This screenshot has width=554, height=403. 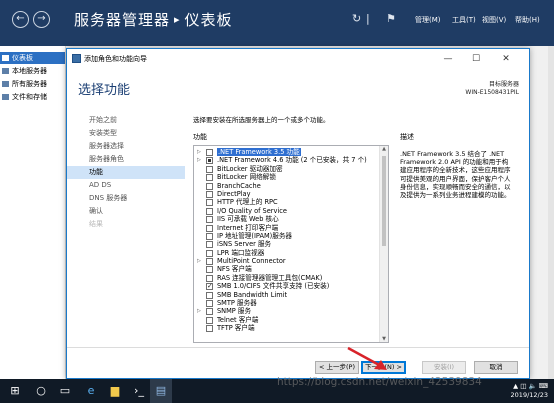 I want to click on wizard-step: 安装类型, so click(x=126, y=133).